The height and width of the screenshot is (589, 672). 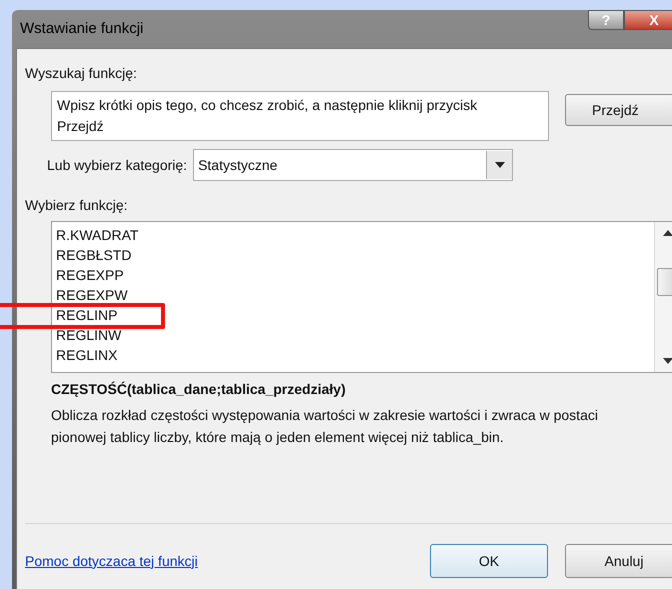 What do you see at coordinates (199, 389) in the screenshot?
I see `function-signature: CZĘSTOŚĆ(tablica_dane;tablica_przedziały)` at bounding box center [199, 389].